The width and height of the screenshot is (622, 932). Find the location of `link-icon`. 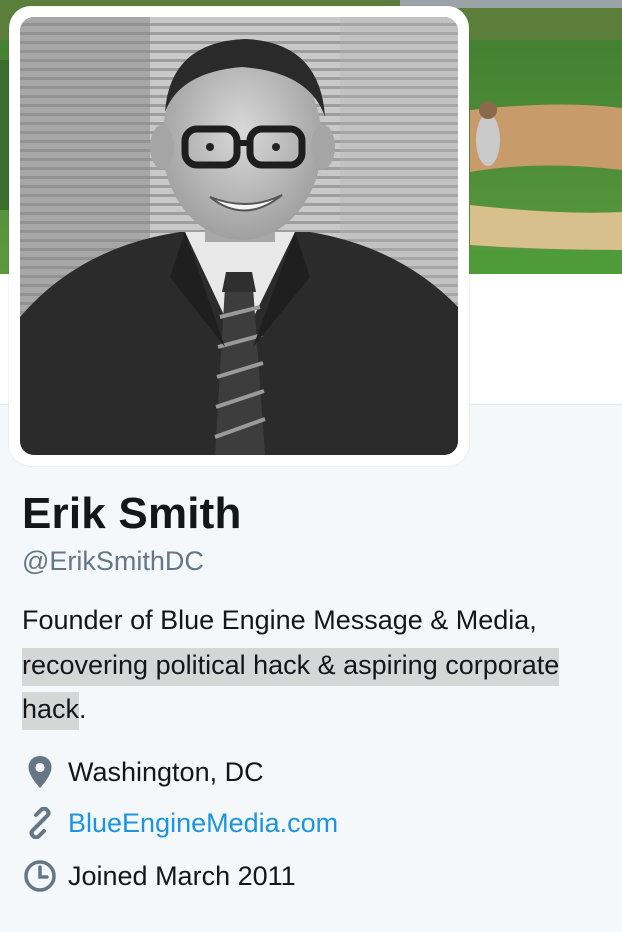

link-icon is located at coordinates (40, 823).